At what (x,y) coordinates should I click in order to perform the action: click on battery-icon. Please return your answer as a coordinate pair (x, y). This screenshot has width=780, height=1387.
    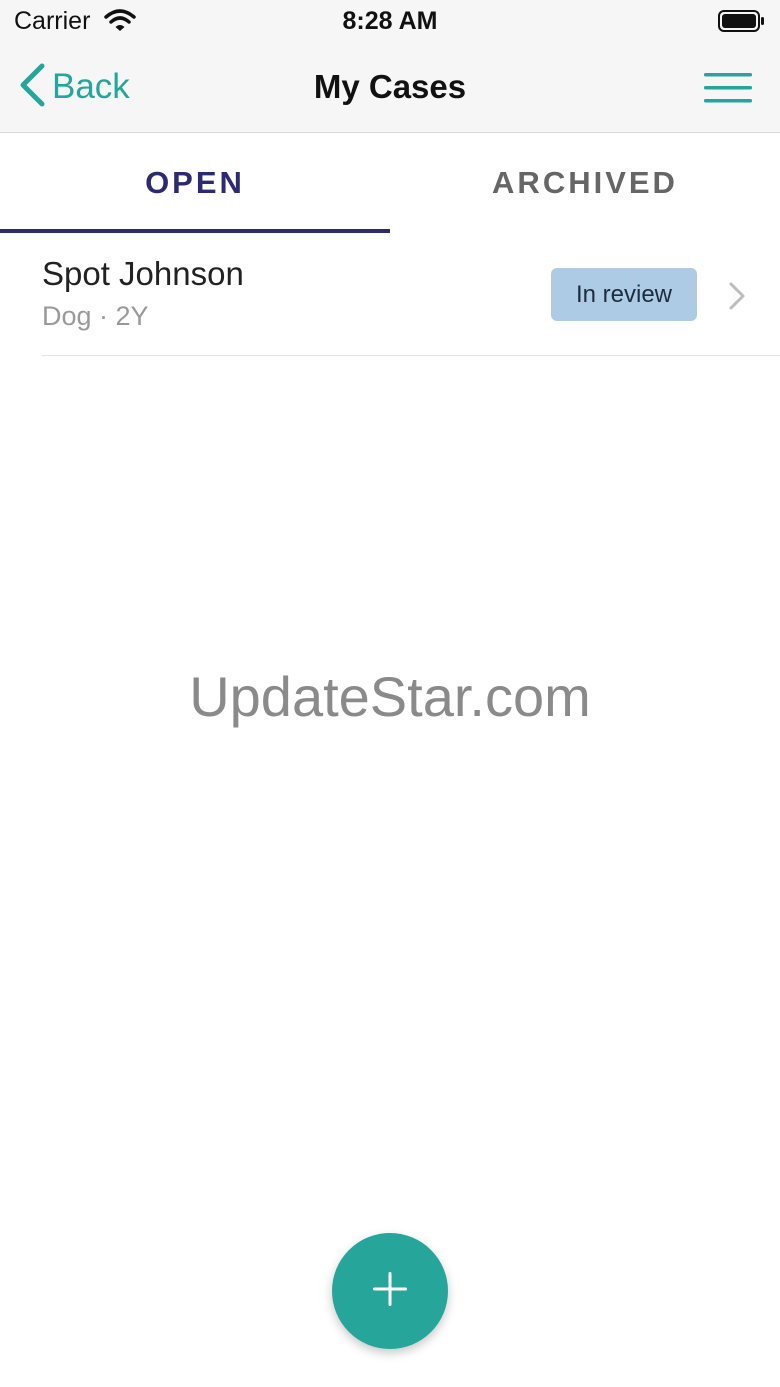
    Looking at the image, I should click on (742, 23).